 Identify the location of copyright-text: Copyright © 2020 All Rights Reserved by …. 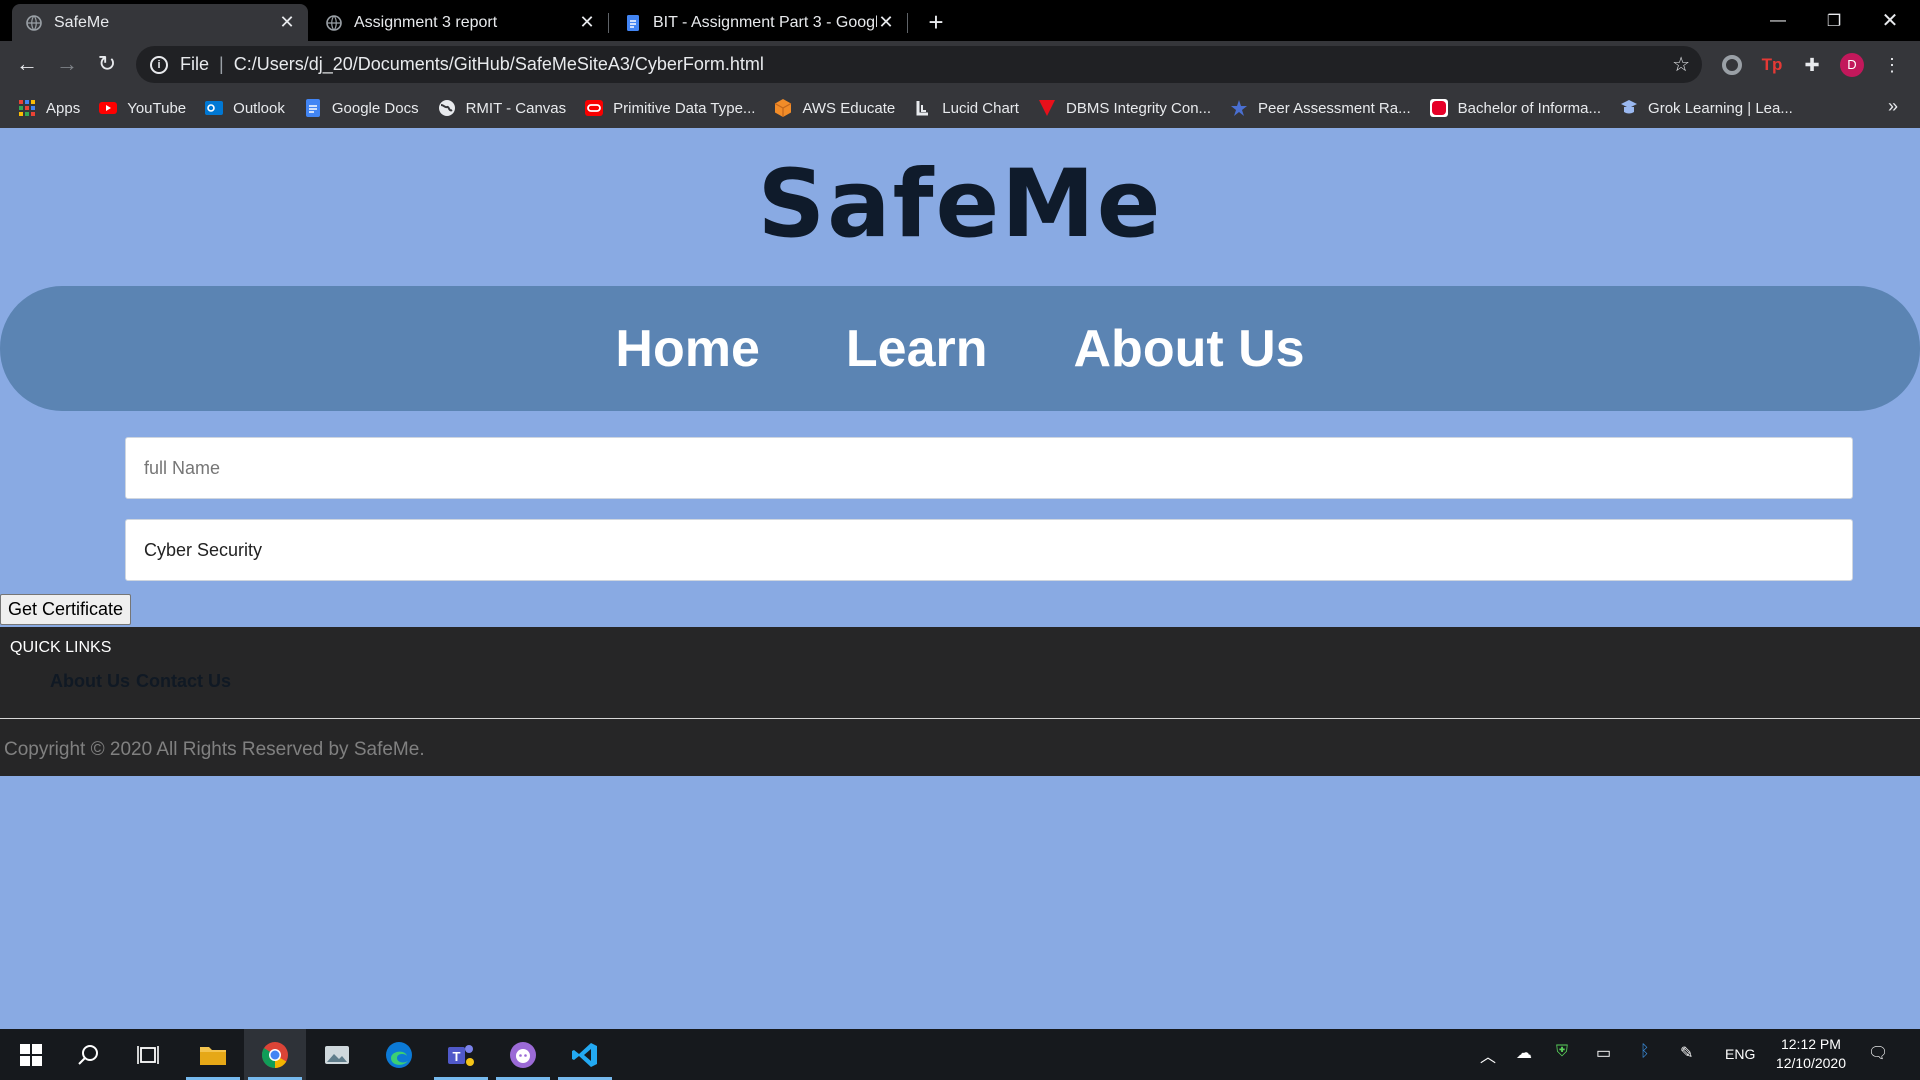
(214, 749).